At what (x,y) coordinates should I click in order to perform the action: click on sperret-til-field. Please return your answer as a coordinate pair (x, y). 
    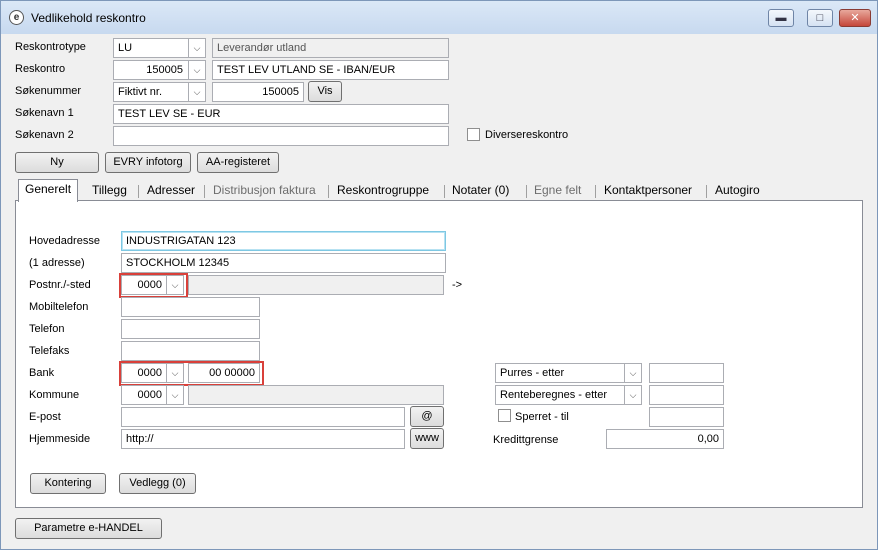
    Looking at the image, I should click on (686, 417).